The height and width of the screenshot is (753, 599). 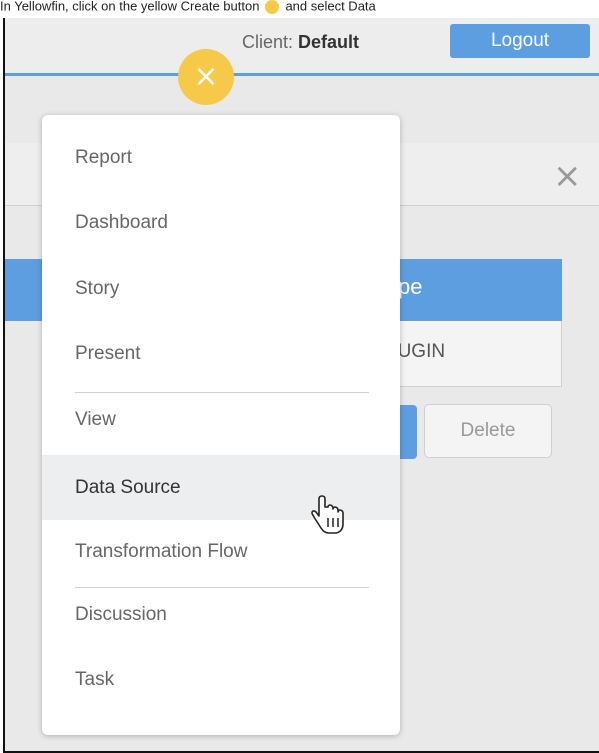 What do you see at coordinates (567, 176) in the screenshot?
I see `panel-close-icon: ×` at bounding box center [567, 176].